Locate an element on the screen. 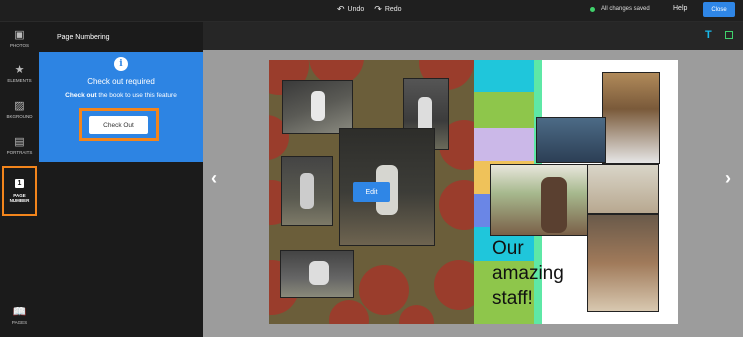 Image resolution: width=743 pixels, height=337 pixels. nav-item-background: ▨ BKGROUND is located at coordinates (19, 110).